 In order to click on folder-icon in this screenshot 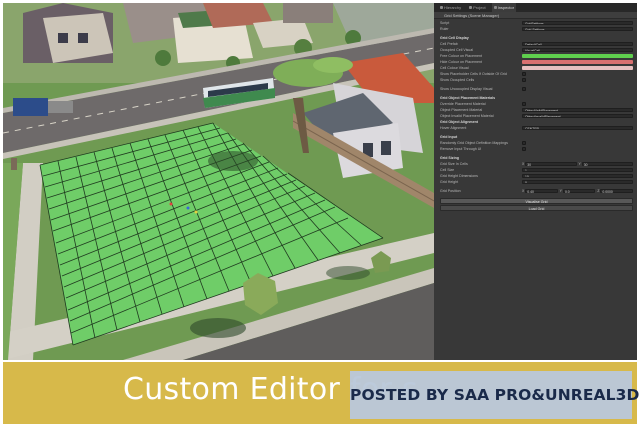, I will do `click(471, 7)`.